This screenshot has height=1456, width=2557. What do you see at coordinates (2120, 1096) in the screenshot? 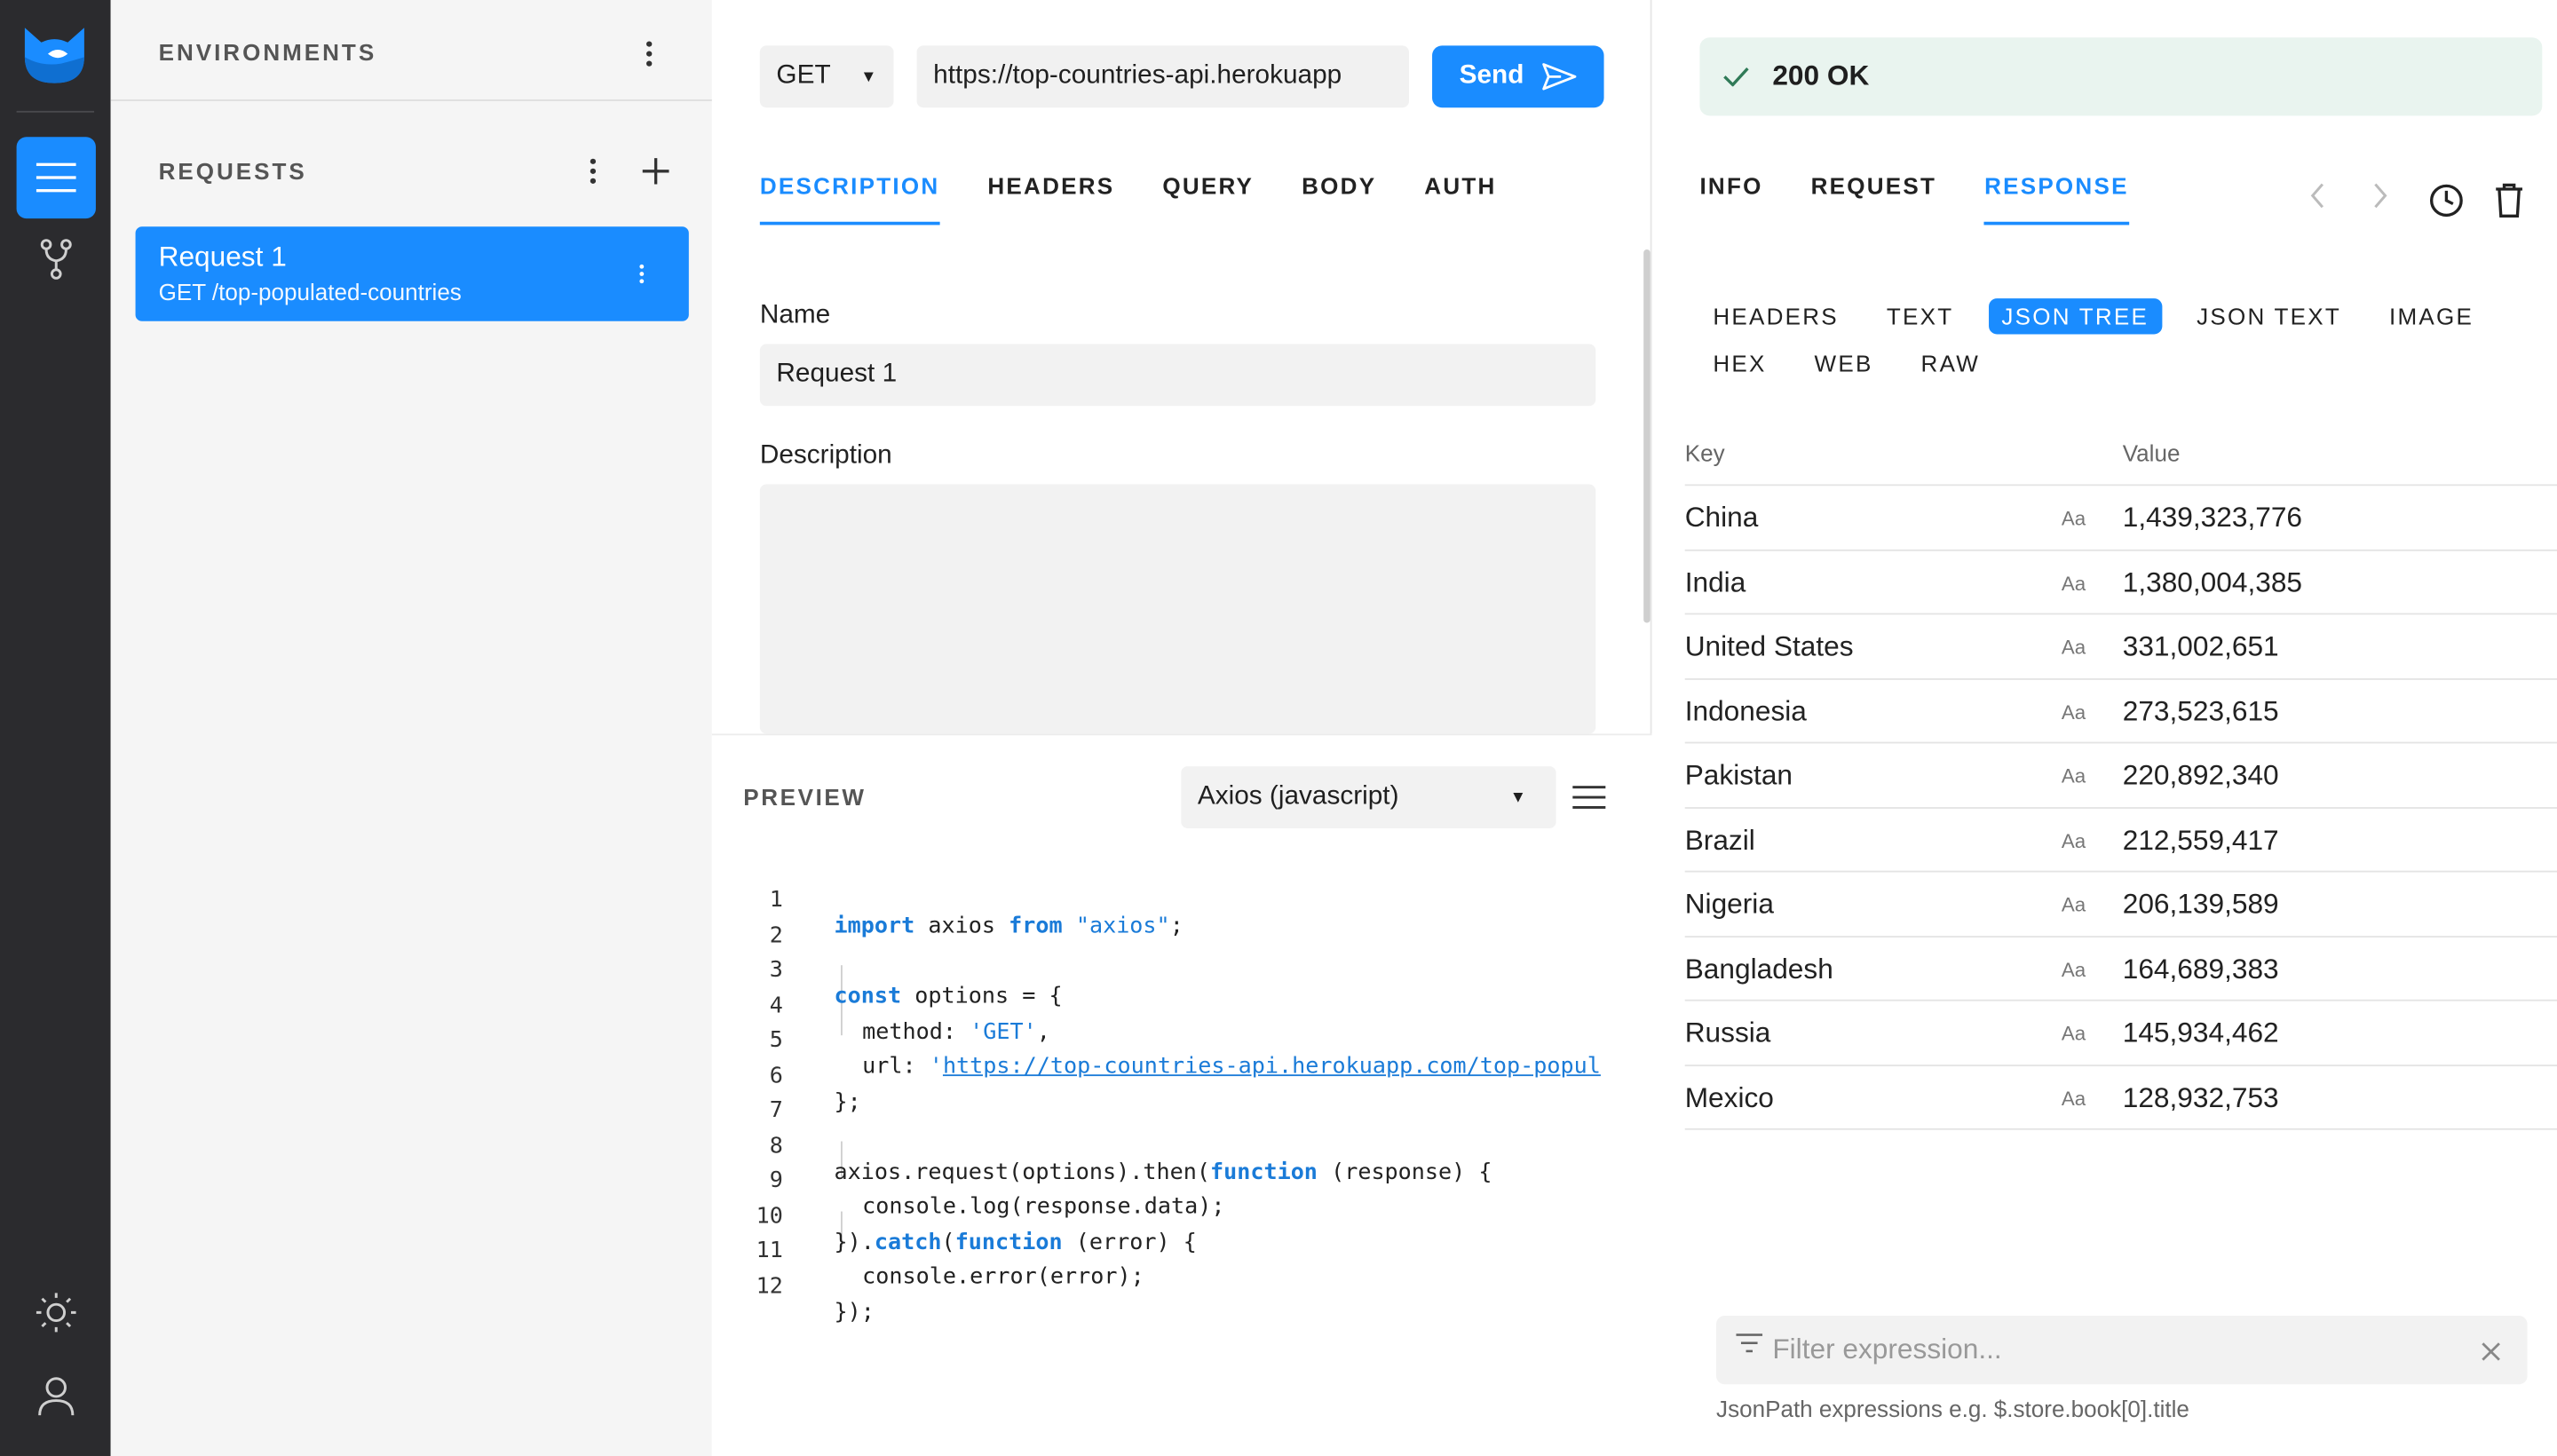
I see `table-row: Mexico Aa 128,932,753` at bounding box center [2120, 1096].